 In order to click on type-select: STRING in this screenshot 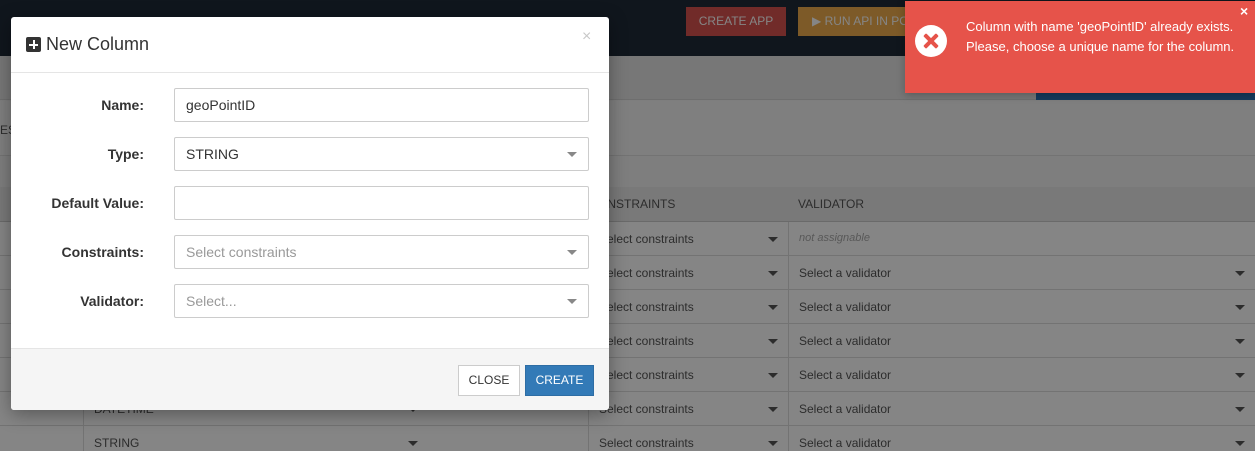, I will do `click(381, 154)`.